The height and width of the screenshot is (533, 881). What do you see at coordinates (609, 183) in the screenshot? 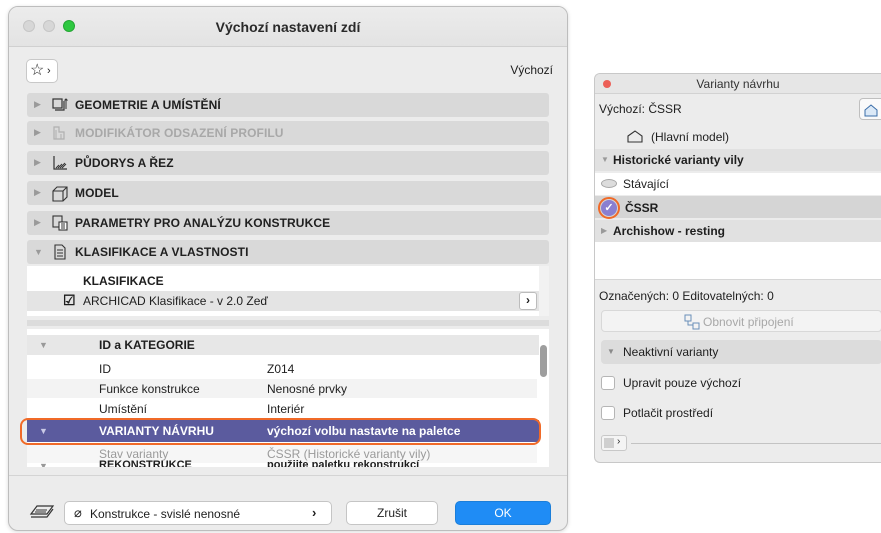
I see `variant-radio-icon` at bounding box center [609, 183].